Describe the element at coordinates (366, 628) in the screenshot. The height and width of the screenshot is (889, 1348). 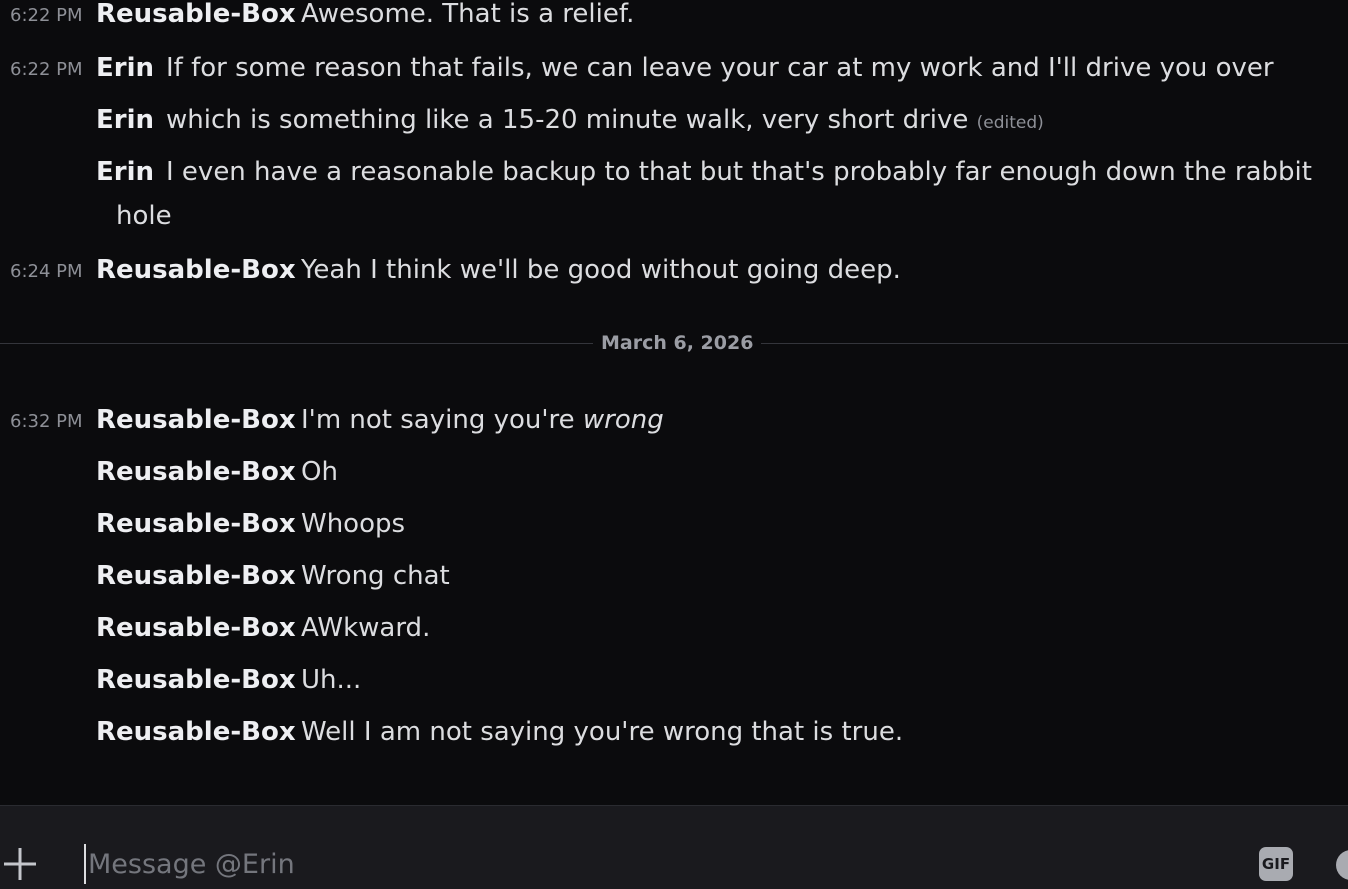
I see `message-text: AWkward.` at that location.